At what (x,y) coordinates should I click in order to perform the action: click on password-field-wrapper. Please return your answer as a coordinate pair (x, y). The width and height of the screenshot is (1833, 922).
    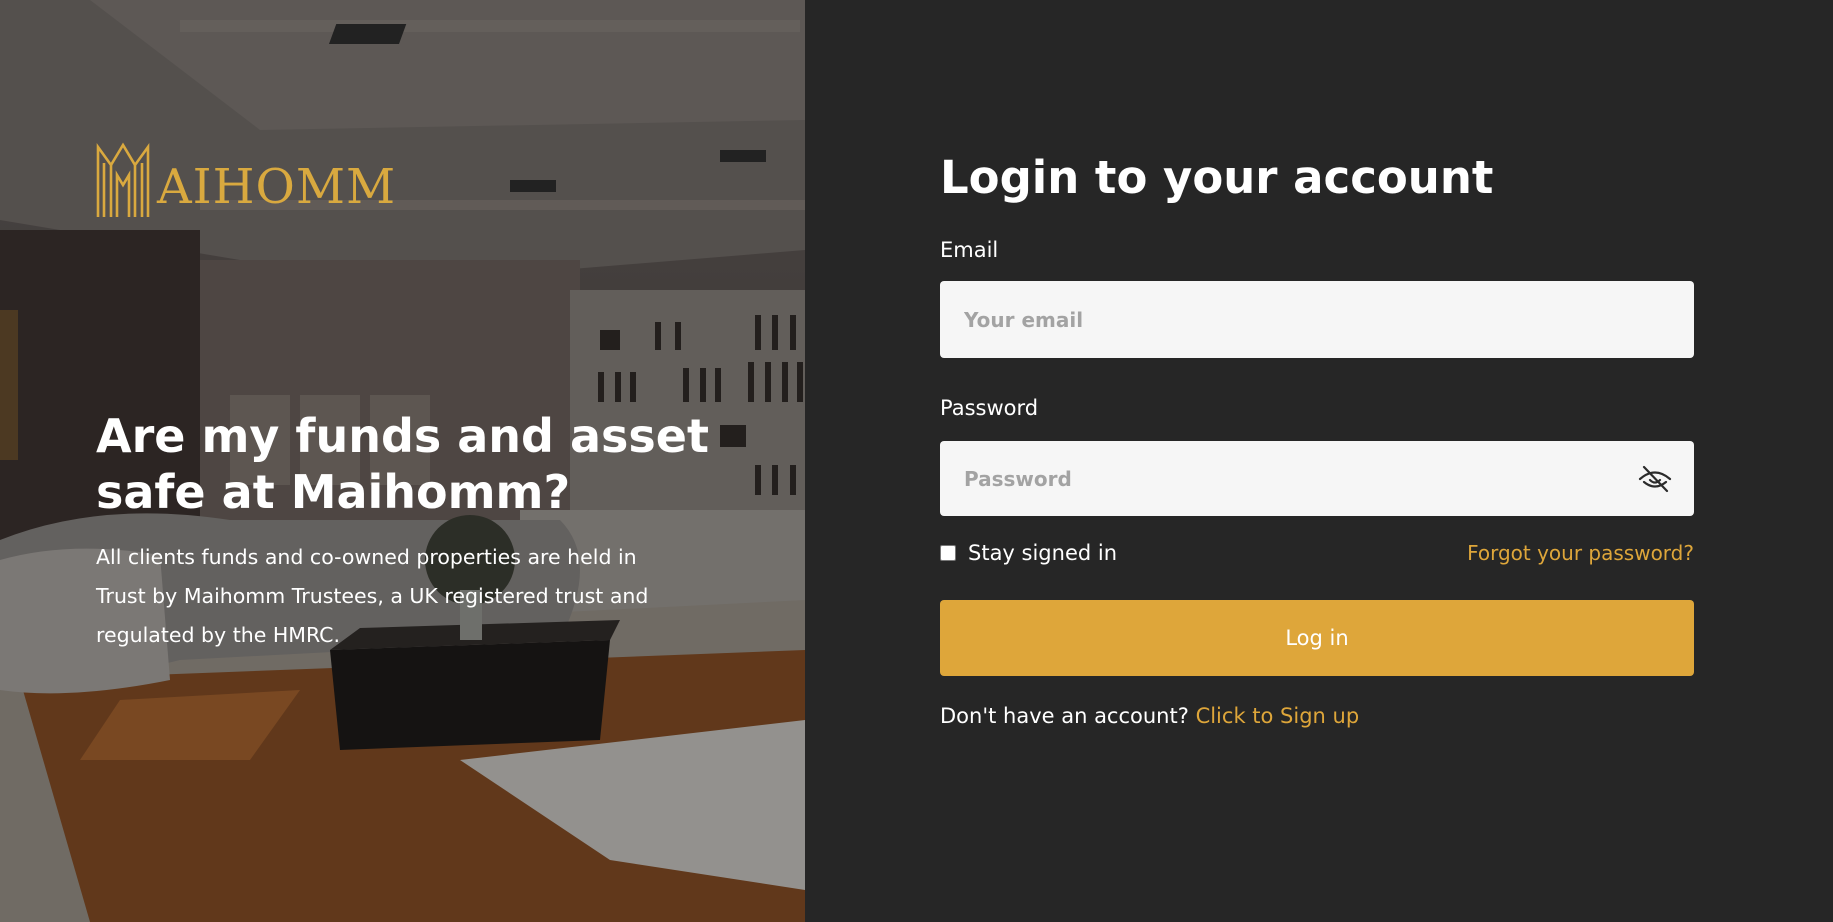
    Looking at the image, I should click on (1317, 478).